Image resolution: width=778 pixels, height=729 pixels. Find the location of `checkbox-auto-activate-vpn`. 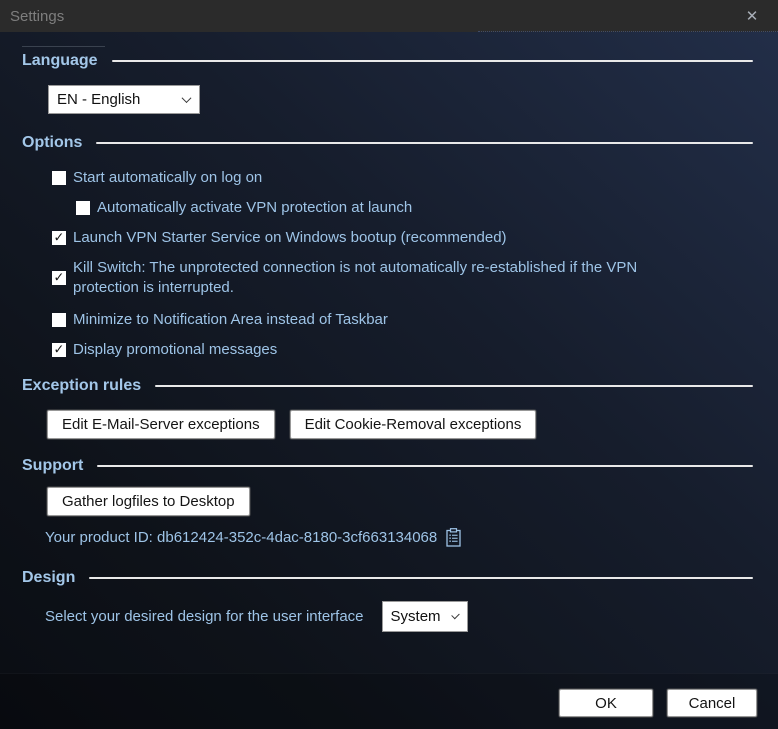

checkbox-auto-activate-vpn is located at coordinates (83, 208).